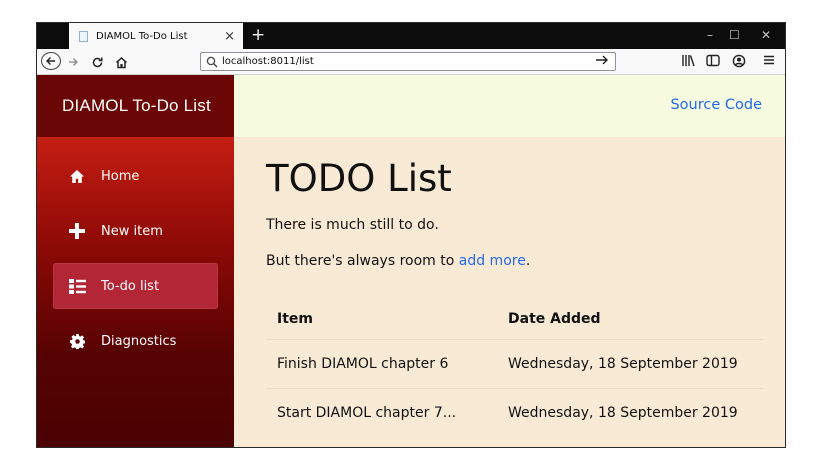 Image resolution: width=819 pixels, height=468 pixels. What do you see at coordinates (688, 62) in the screenshot?
I see `library-icon` at bounding box center [688, 62].